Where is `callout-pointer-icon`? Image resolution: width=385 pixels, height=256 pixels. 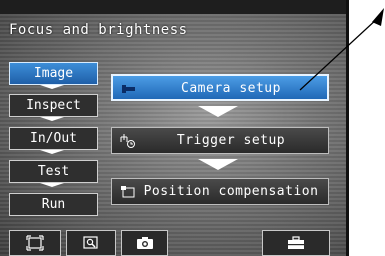
callout-pointer-icon is located at coordinates (341, 49).